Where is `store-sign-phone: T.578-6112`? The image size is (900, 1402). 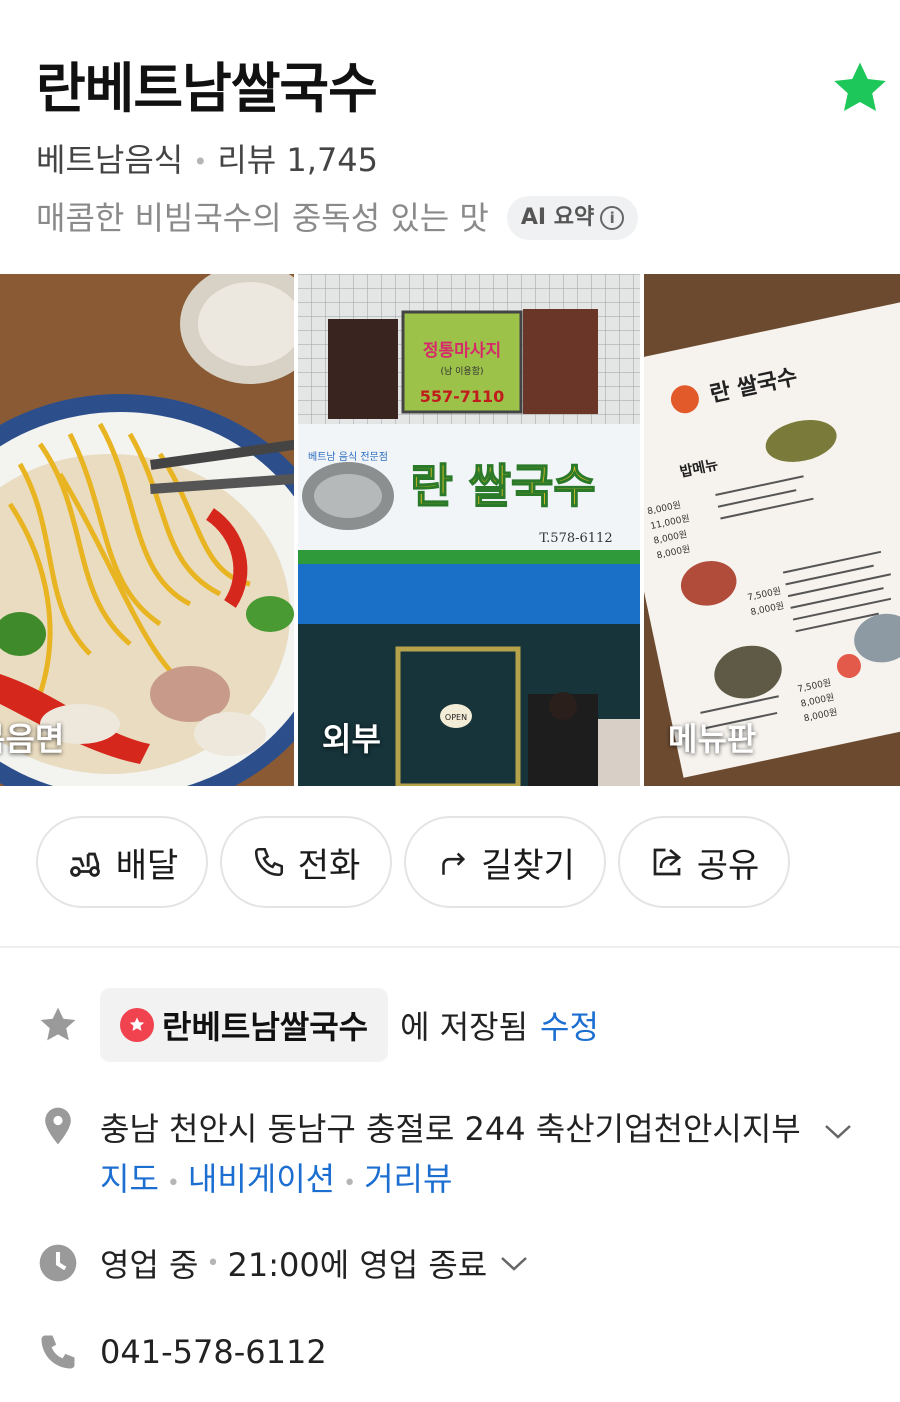
store-sign-phone: T.578-6112 is located at coordinates (575, 538).